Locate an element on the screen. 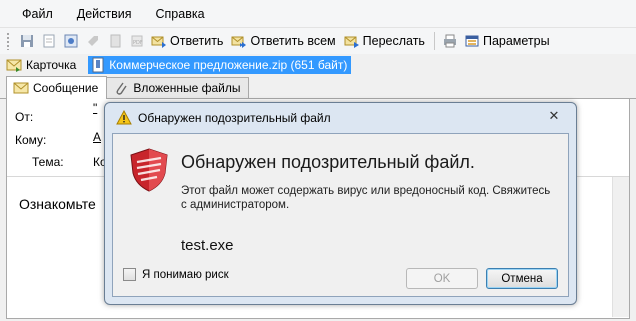 The image size is (636, 321). forward-button: Переслать is located at coordinates (384, 41).